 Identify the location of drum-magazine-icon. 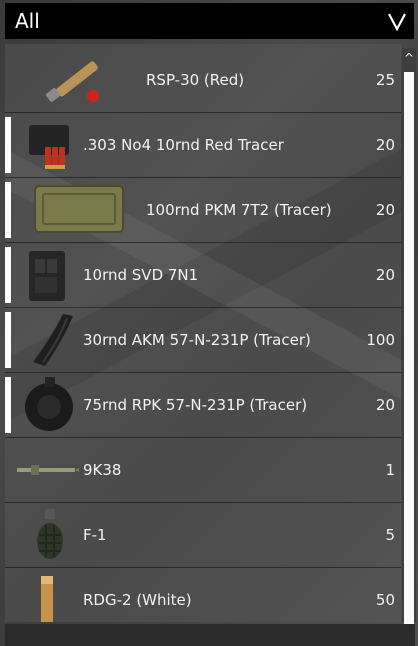
(49, 404).